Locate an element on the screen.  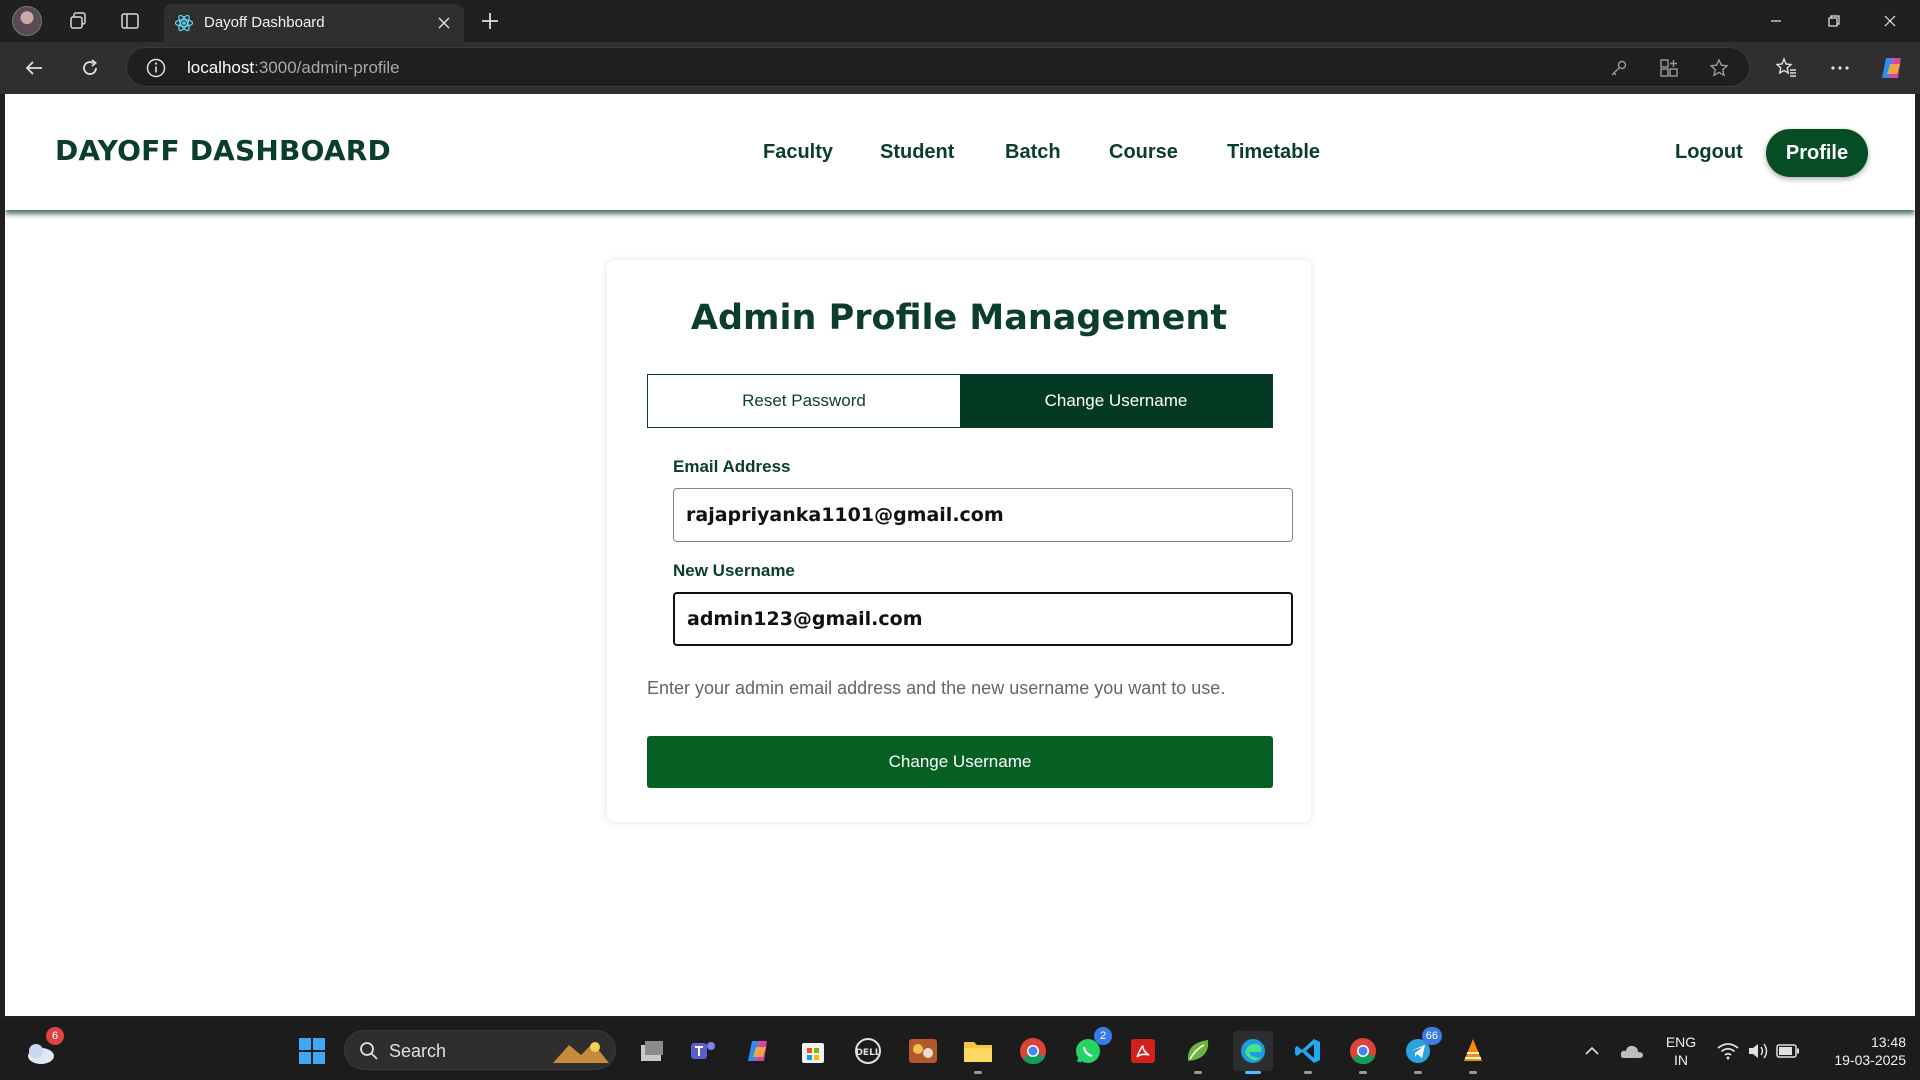
tab-title: Dayoff Dashboard is located at coordinates (264, 22).